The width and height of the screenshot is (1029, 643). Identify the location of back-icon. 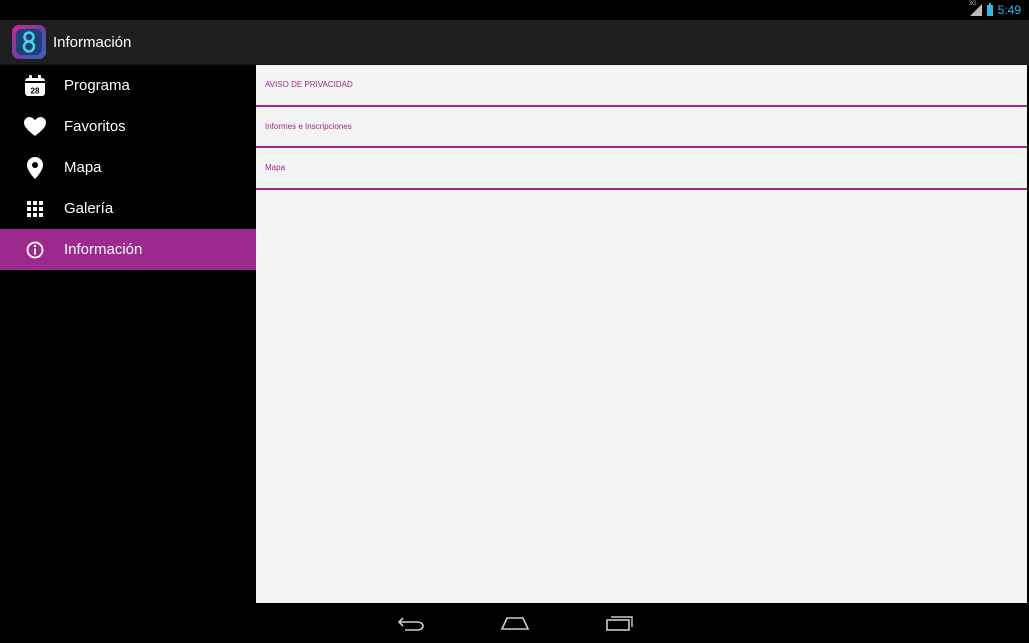
(410, 624).